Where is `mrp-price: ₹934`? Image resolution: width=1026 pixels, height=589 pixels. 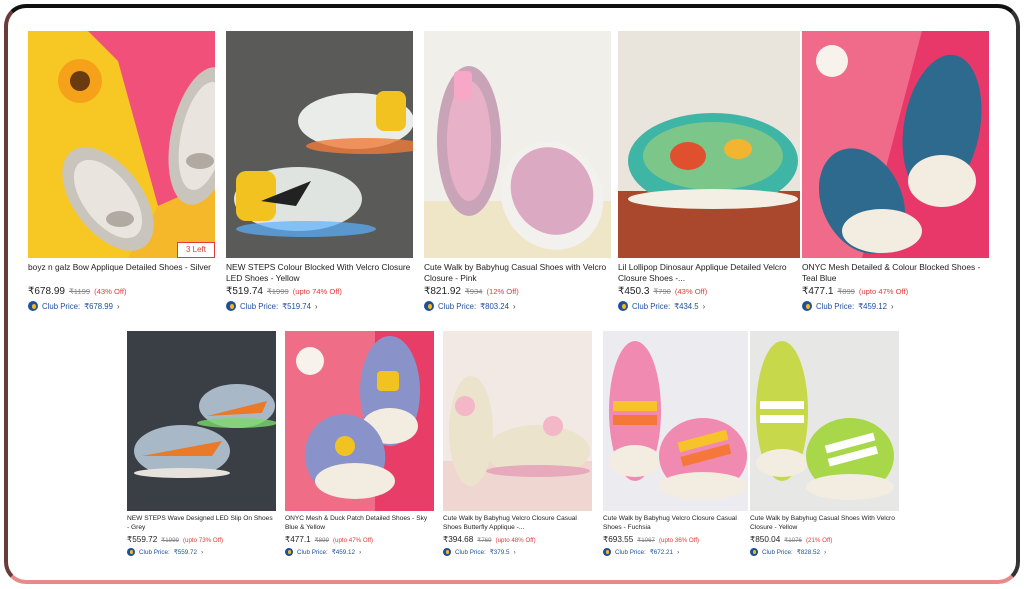
mrp-price: ₹934 is located at coordinates (473, 291).